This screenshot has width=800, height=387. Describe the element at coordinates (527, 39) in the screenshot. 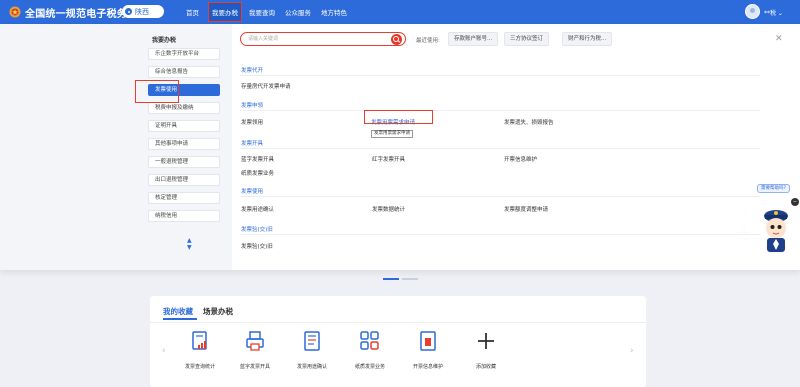

I see `recent-chip: 三方协议签订` at that location.